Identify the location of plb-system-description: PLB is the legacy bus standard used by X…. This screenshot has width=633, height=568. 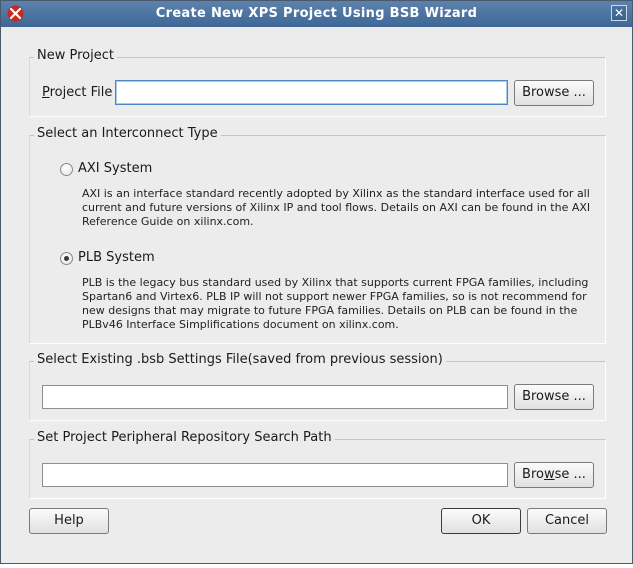
(335, 303).